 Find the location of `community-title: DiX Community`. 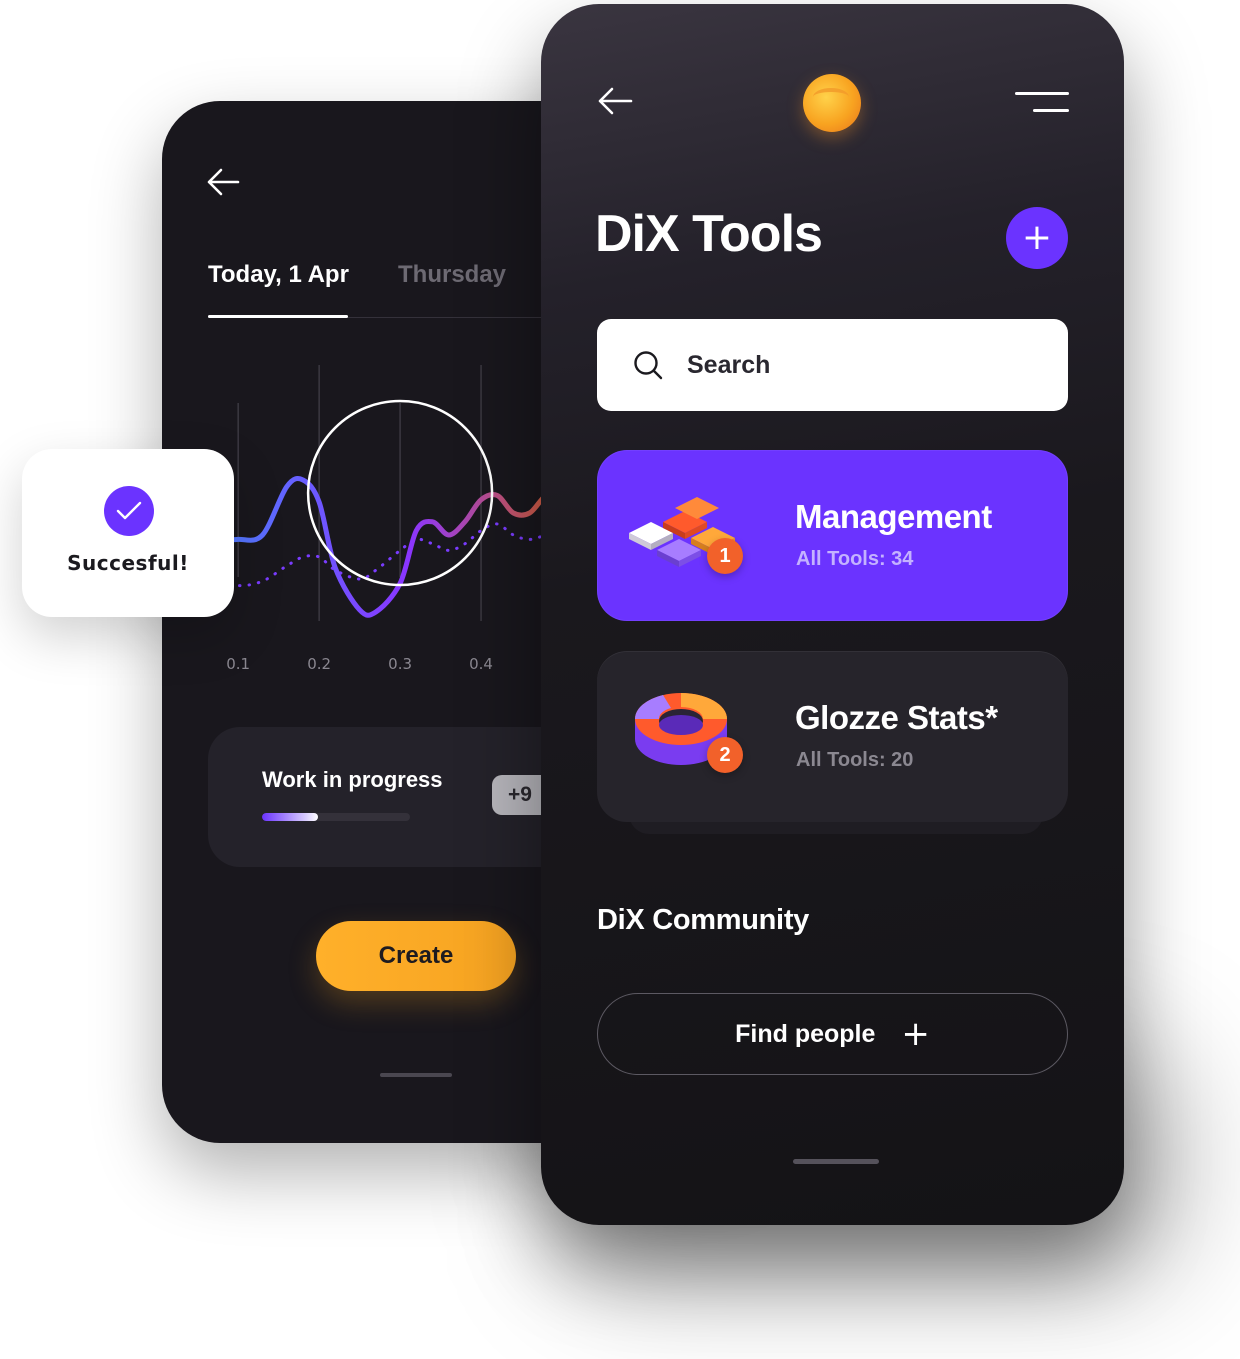

community-title: DiX Community is located at coordinates (703, 920).